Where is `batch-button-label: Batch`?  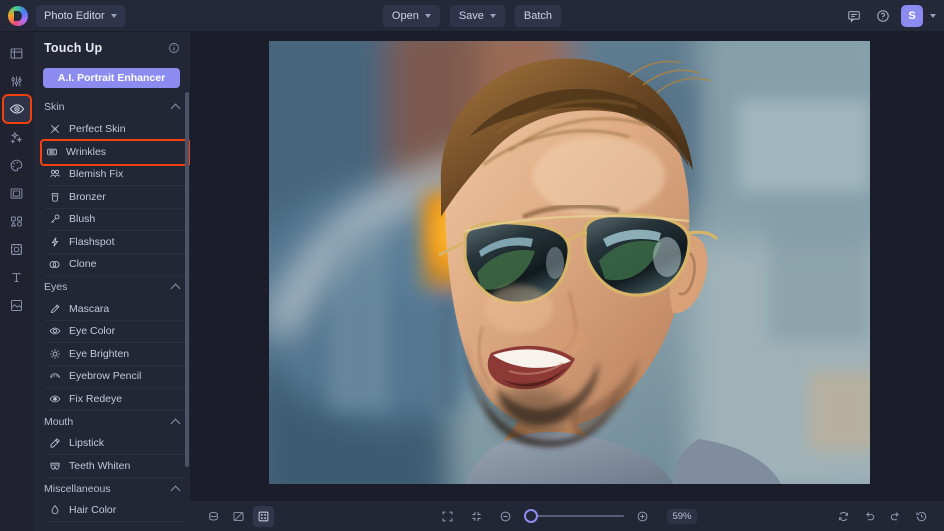
batch-button-label: Batch is located at coordinates (538, 16).